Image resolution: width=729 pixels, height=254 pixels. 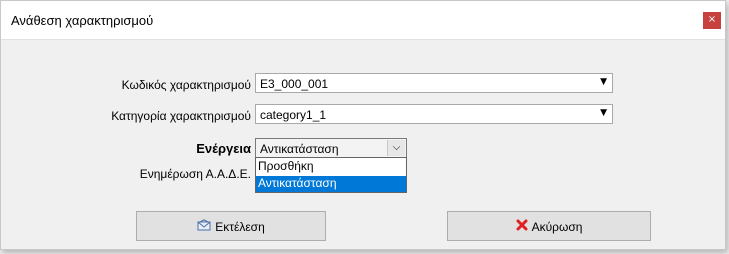 What do you see at coordinates (396, 148) in the screenshot?
I see `chevron-down-icon: ⌵` at bounding box center [396, 148].